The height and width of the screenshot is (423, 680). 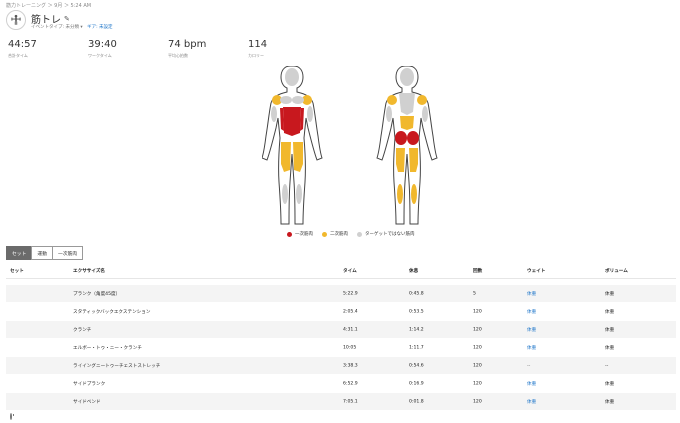 What do you see at coordinates (400, 160) in the screenshot?
I see `hamstring-left` at bounding box center [400, 160].